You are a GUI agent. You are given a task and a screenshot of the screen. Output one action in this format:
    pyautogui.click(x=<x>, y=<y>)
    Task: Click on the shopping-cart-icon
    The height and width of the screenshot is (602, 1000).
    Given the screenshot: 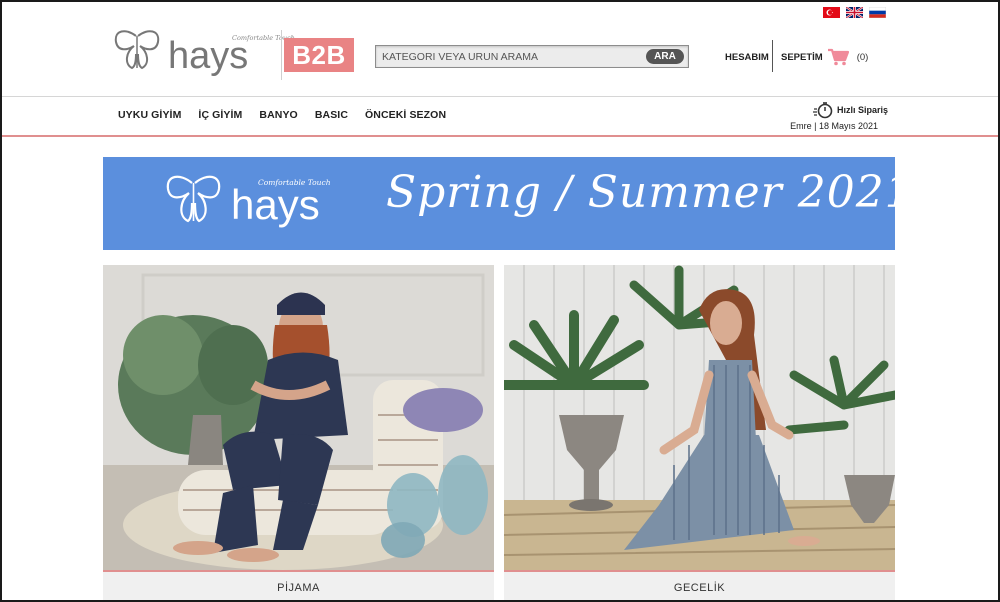 What is the action you would take?
    pyautogui.click(x=838, y=57)
    